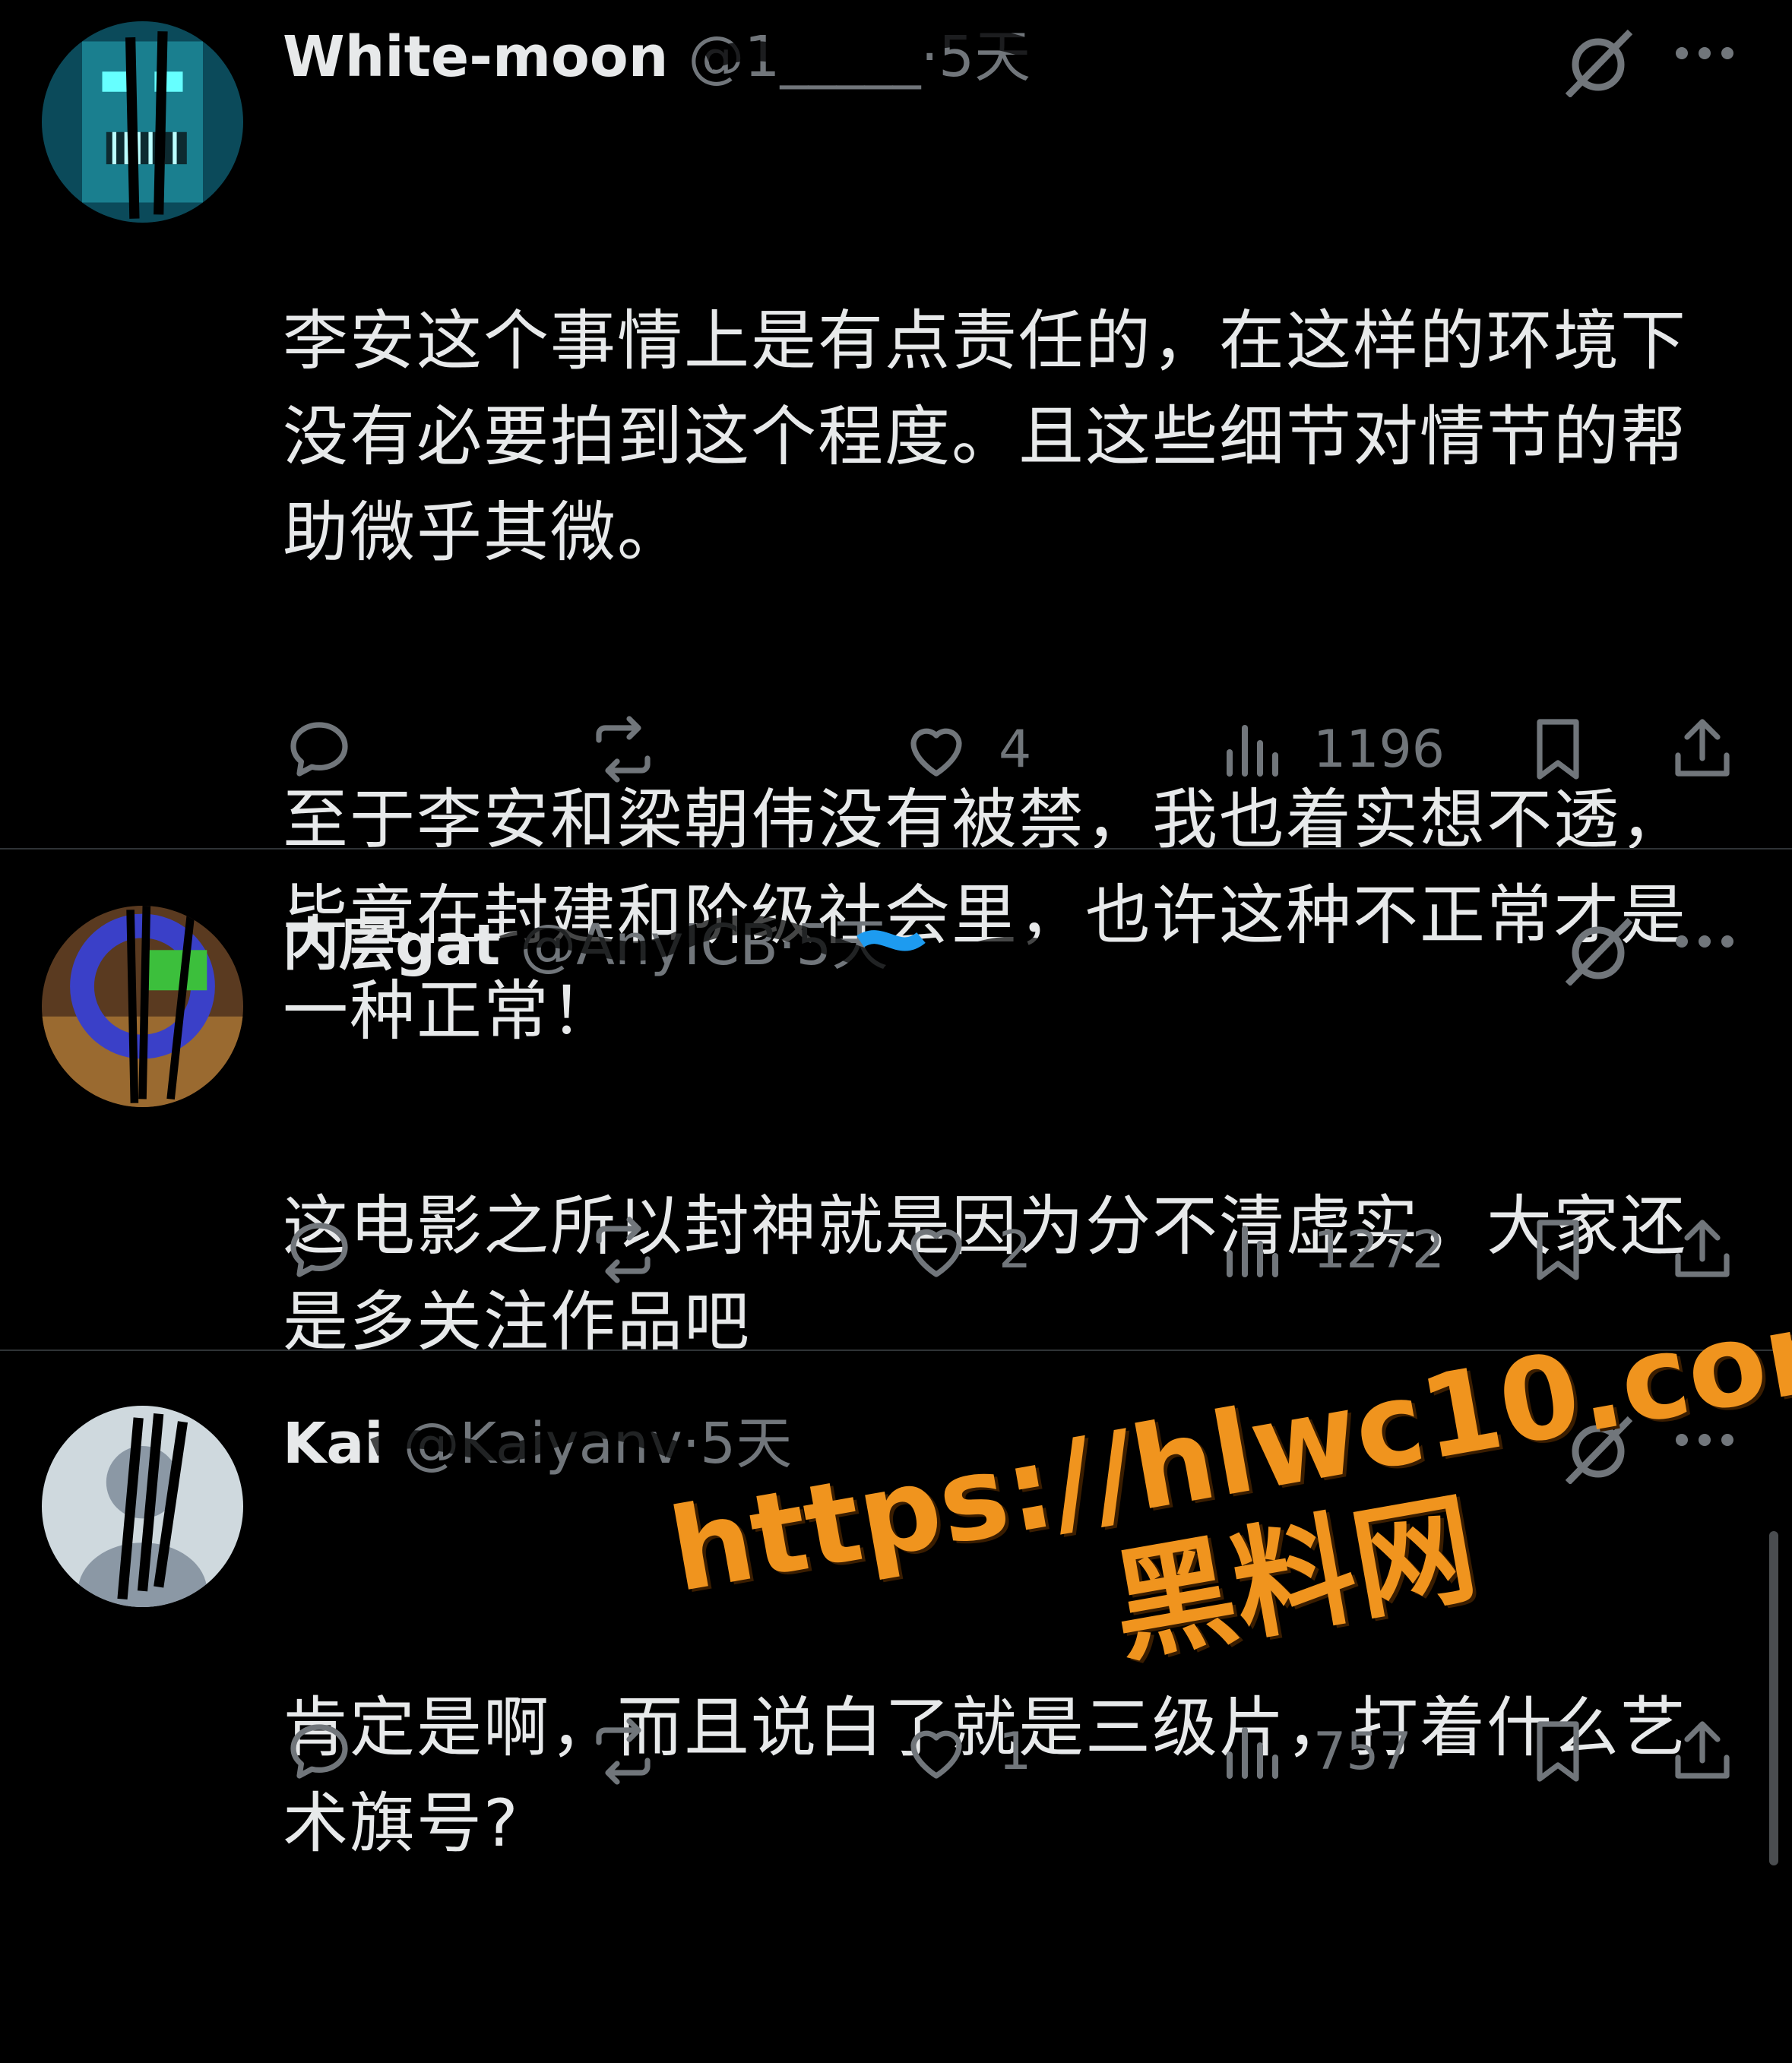 The image size is (1792, 2063). What do you see at coordinates (543, 1443) in the screenshot?
I see `user-handle: @Kaiyanv` at bounding box center [543, 1443].